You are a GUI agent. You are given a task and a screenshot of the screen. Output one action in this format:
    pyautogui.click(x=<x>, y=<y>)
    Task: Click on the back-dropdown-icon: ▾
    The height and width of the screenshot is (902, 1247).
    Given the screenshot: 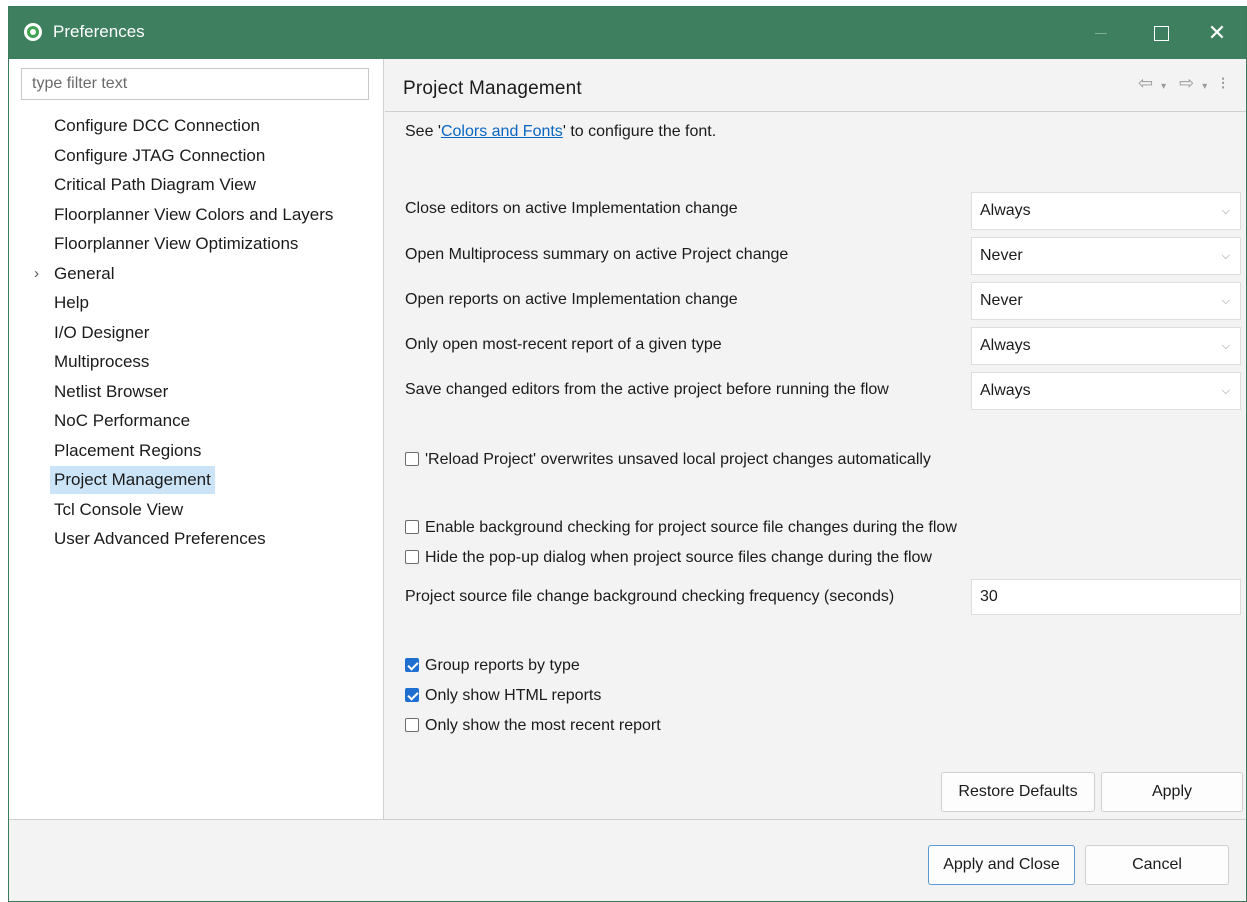 What is the action you would take?
    pyautogui.click(x=1163, y=86)
    